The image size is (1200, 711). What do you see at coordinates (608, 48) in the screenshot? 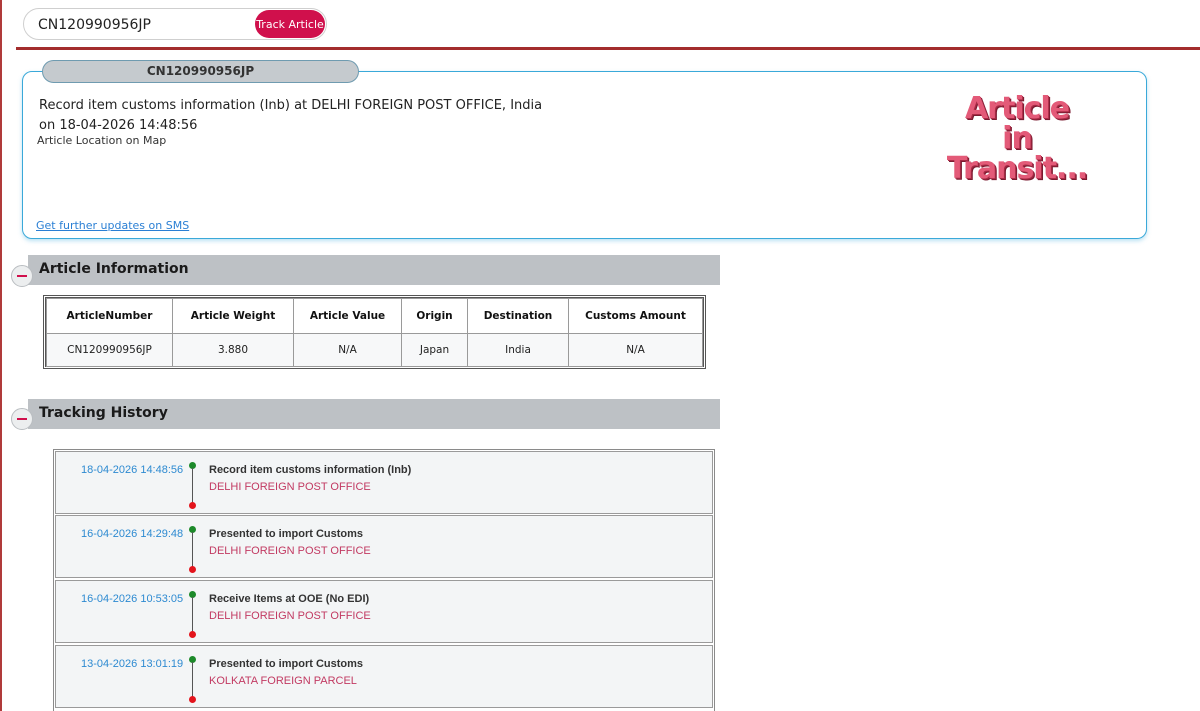
I see `header-divider` at bounding box center [608, 48].